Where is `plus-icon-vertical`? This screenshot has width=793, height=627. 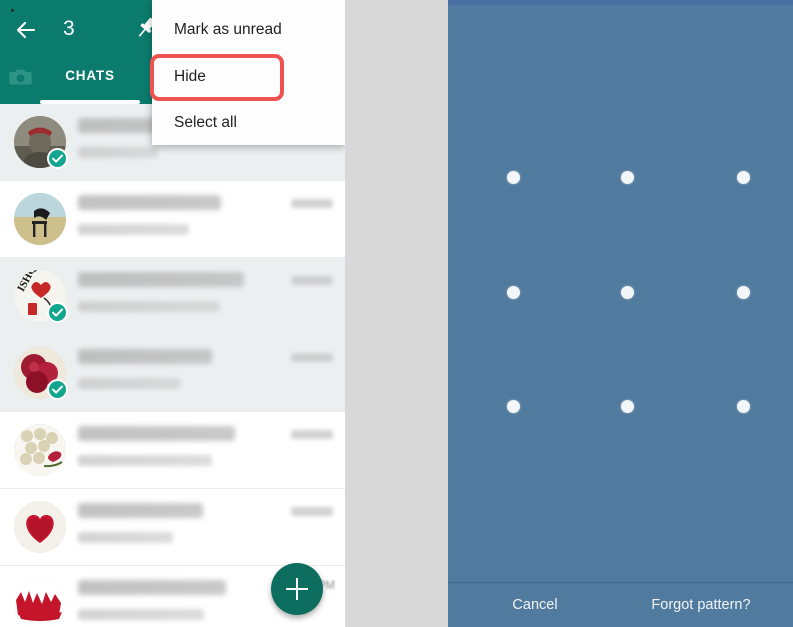 plus-icon-vertical is located at coordinates (297, 589).